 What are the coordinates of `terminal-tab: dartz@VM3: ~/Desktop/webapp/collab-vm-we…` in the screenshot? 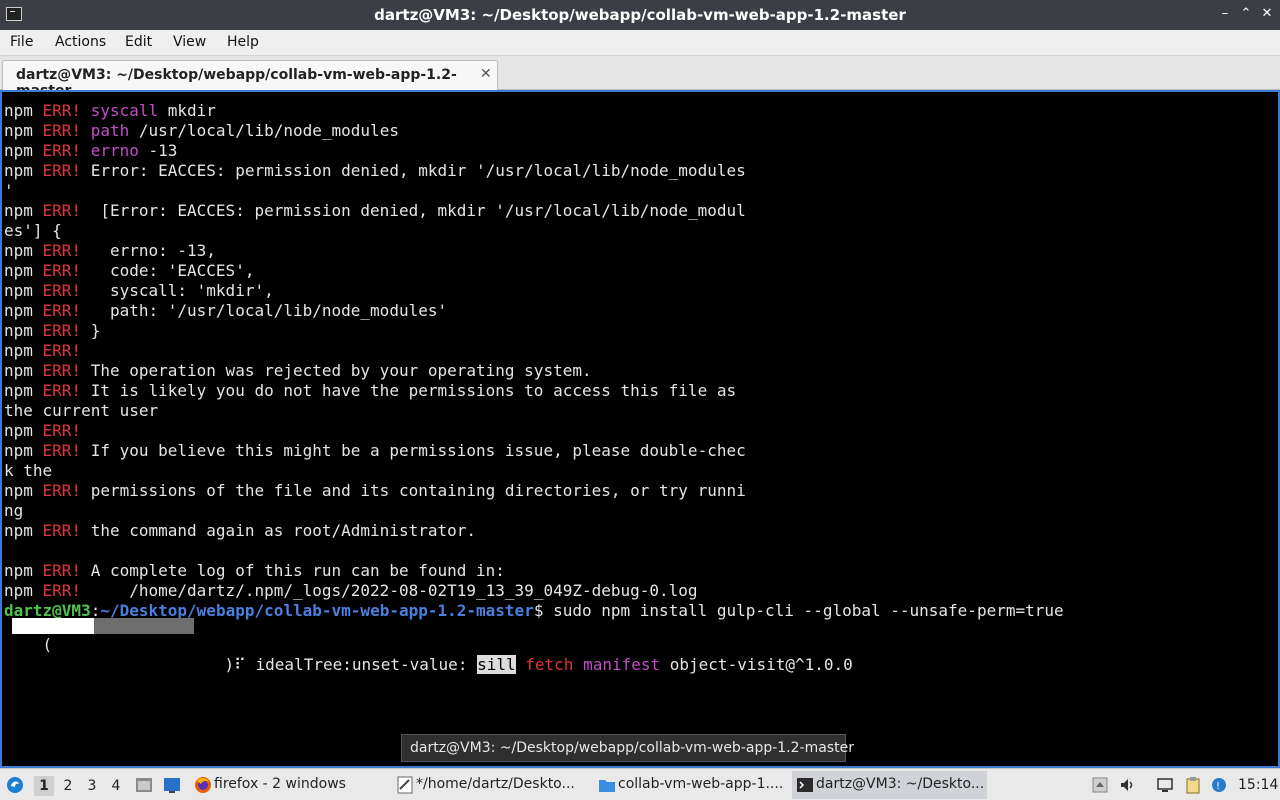 It's located at (250, 79).